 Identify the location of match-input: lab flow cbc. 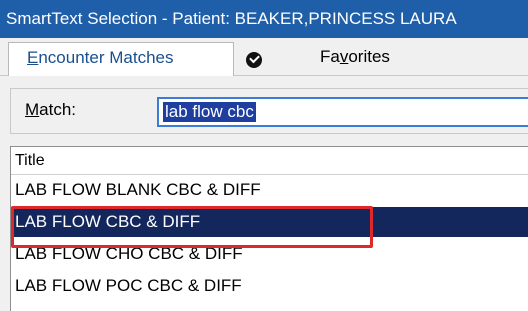
(342, 112).